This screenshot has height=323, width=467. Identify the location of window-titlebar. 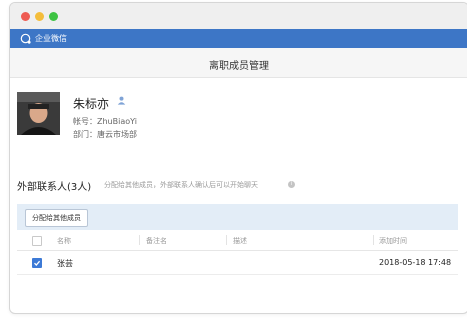
(238, 16).